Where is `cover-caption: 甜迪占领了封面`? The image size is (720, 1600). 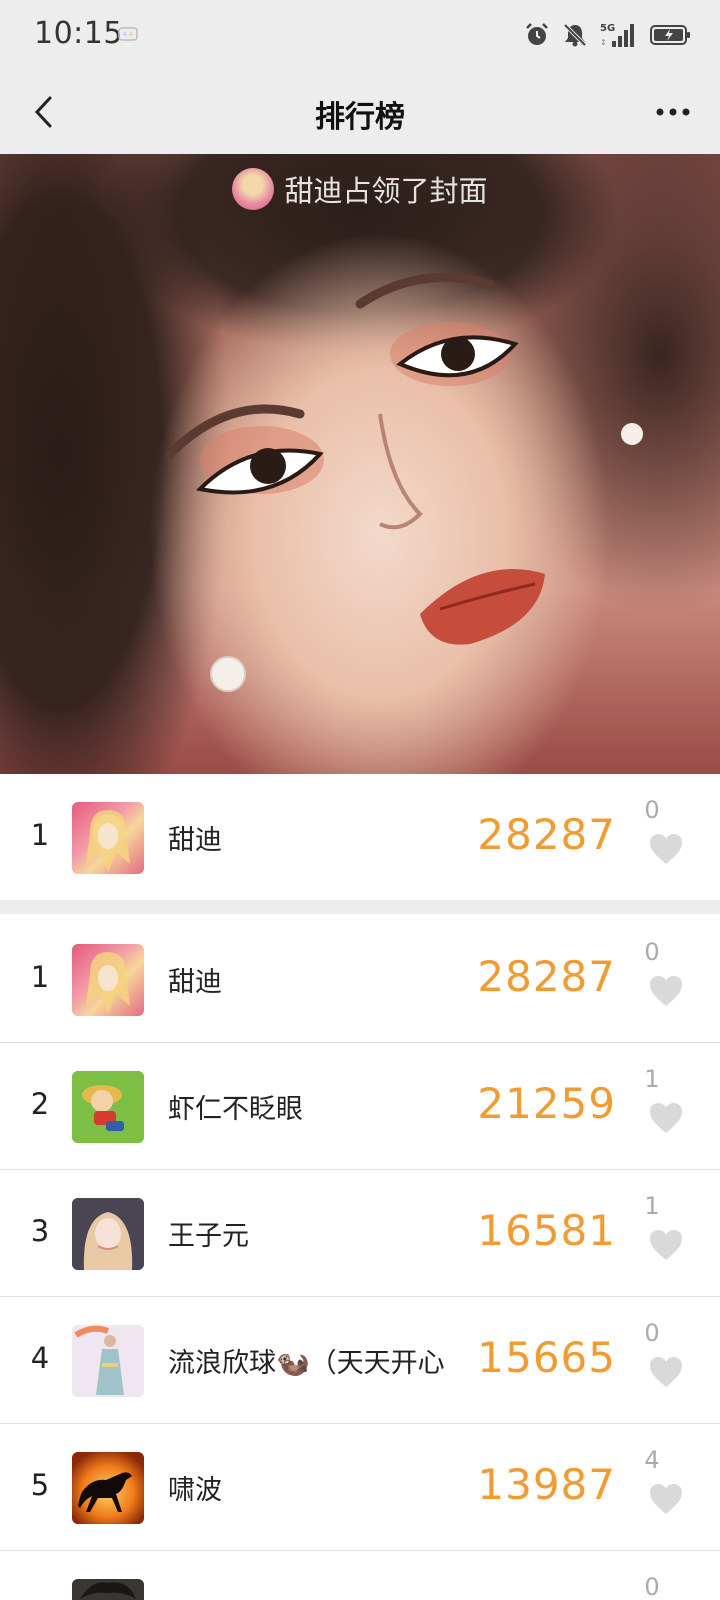 cover-caption: 甜迪占领了封面 is located at coordinates (360, 189).